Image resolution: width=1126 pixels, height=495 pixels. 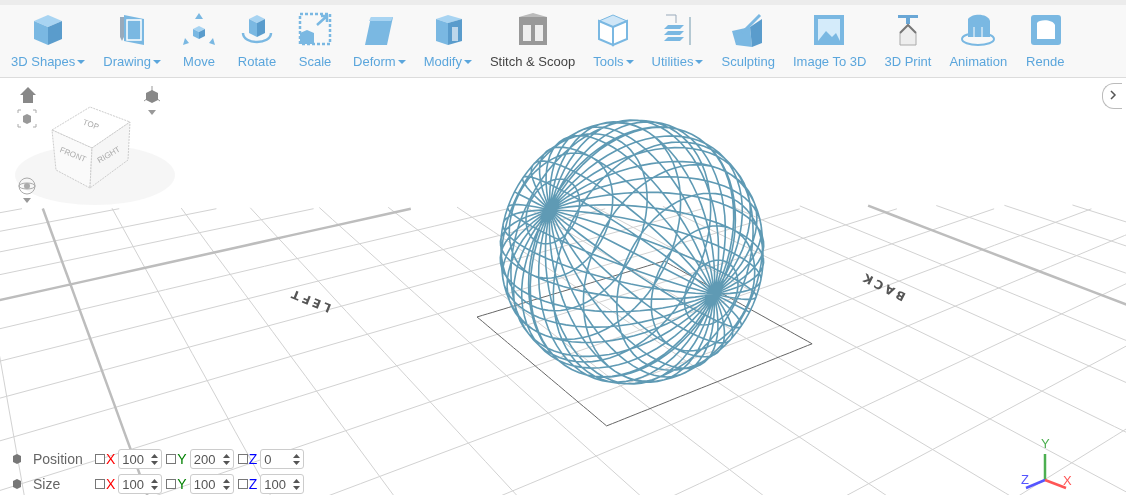 I want to click on toolbar-button: Modify, so click(x=447, y=41).